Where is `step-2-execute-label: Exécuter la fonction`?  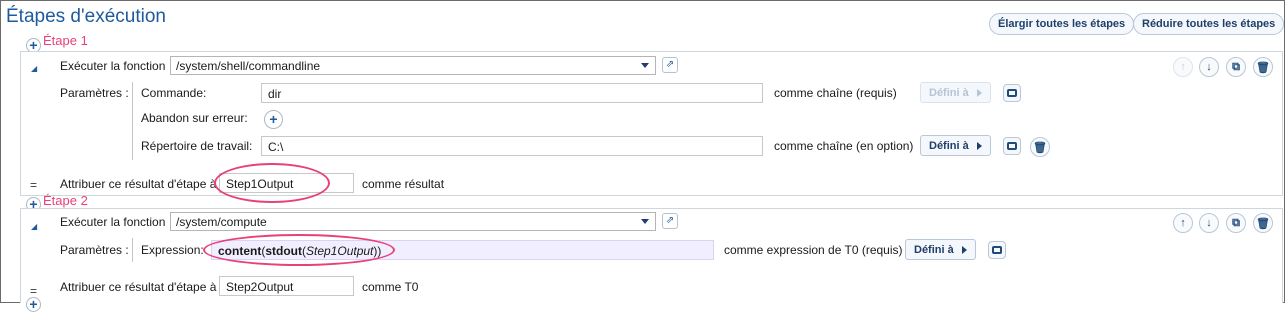 step-2-execute-label: Exécuter la fonction is located at coordinates (113, 222).